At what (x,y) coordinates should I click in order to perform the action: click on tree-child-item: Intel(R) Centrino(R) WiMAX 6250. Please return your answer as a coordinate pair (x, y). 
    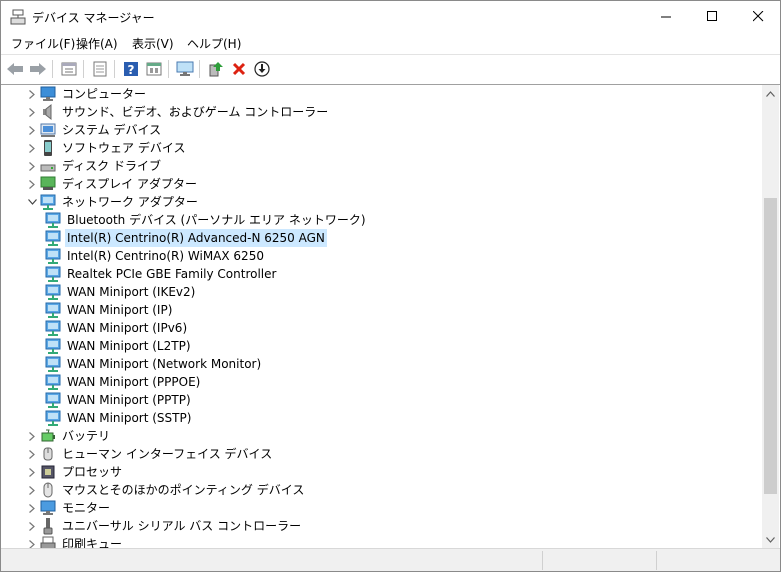
    Looking at the image, I should click on (155, 256).